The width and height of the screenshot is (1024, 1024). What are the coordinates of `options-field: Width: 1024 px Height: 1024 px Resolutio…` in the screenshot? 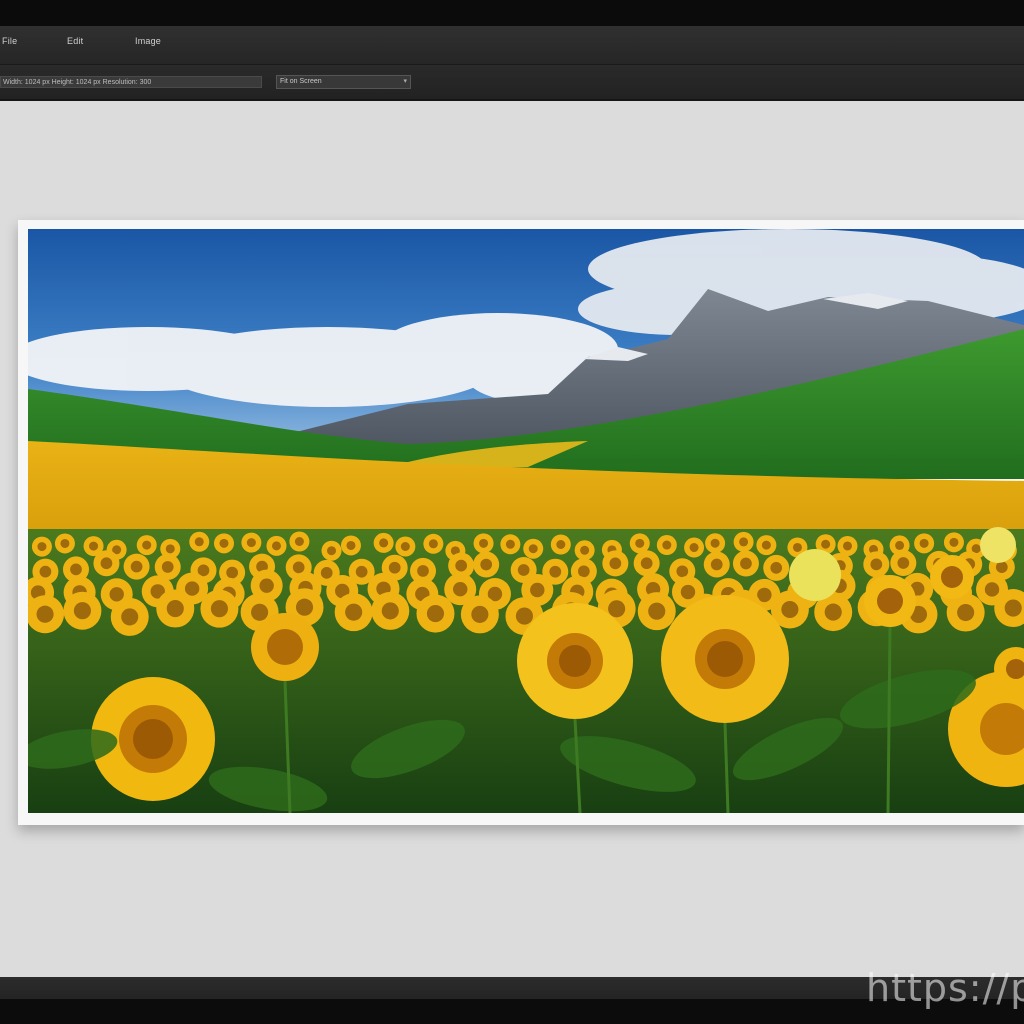 It's located at (131, 82).